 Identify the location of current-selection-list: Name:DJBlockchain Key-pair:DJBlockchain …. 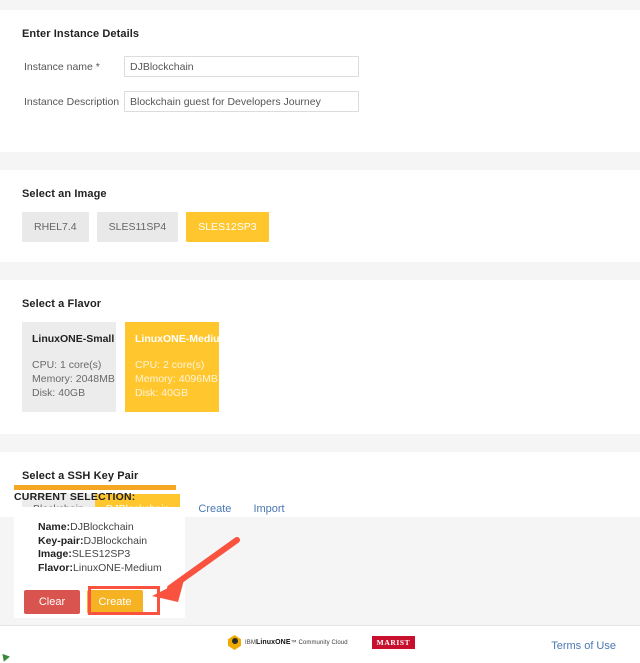
(99, 541).